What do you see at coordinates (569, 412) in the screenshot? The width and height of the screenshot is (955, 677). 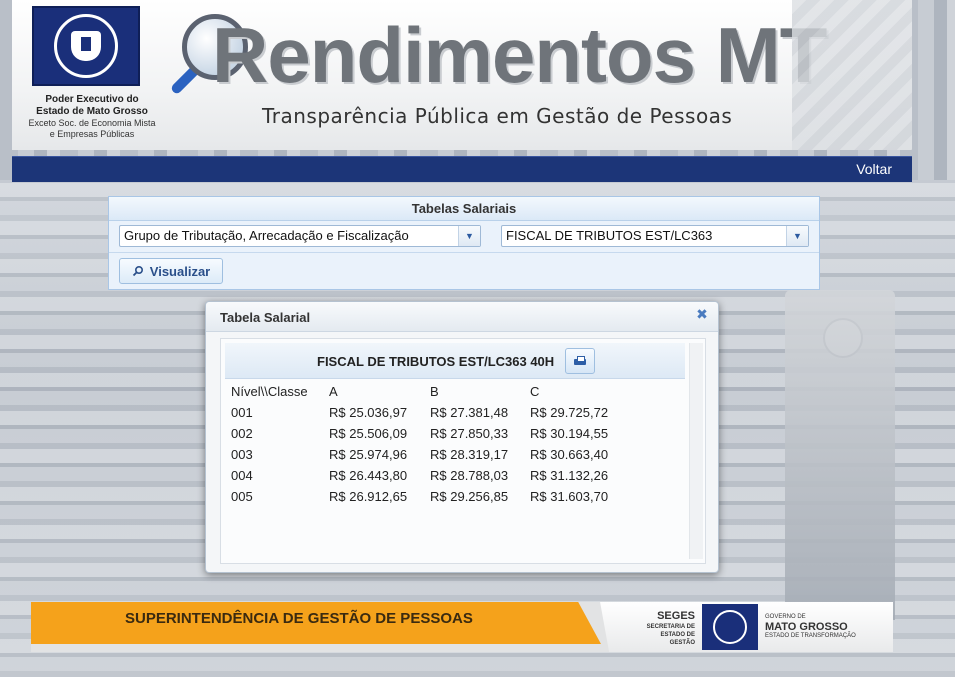 I see `table-cell: R$ 29.725,72` at bounding box center [569, 412].